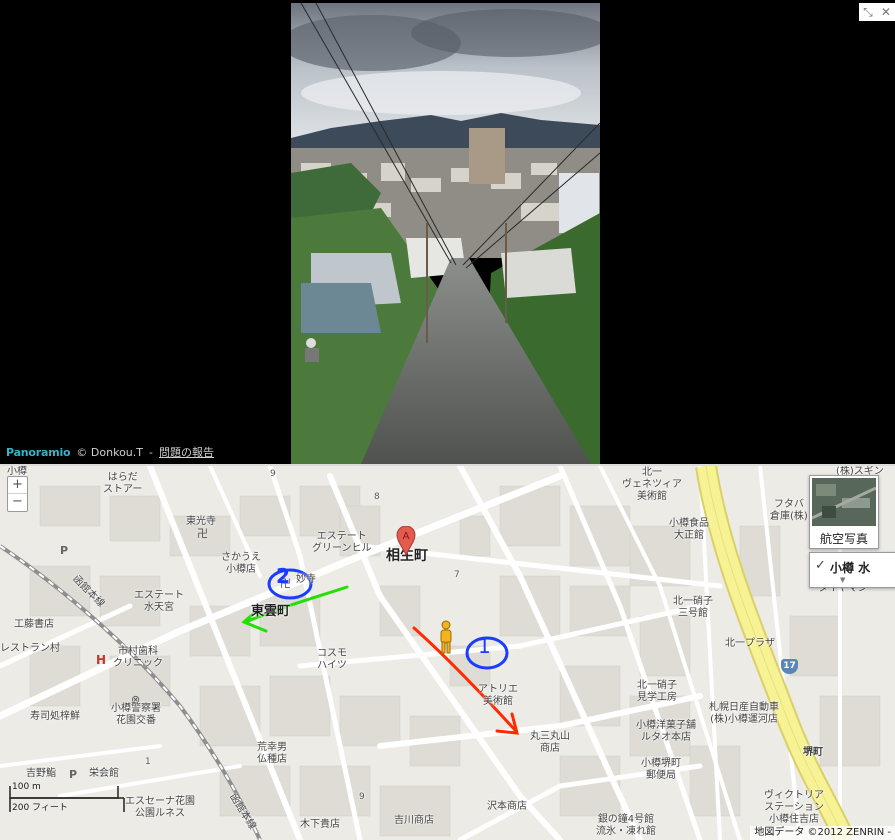 The width and height of the screenshot is (895, 840). Describe the element at coordinates (822, 833) in the screenshot. I see `map-data-copyright: 地図データ ©2012 ZENRIN -` at that location.